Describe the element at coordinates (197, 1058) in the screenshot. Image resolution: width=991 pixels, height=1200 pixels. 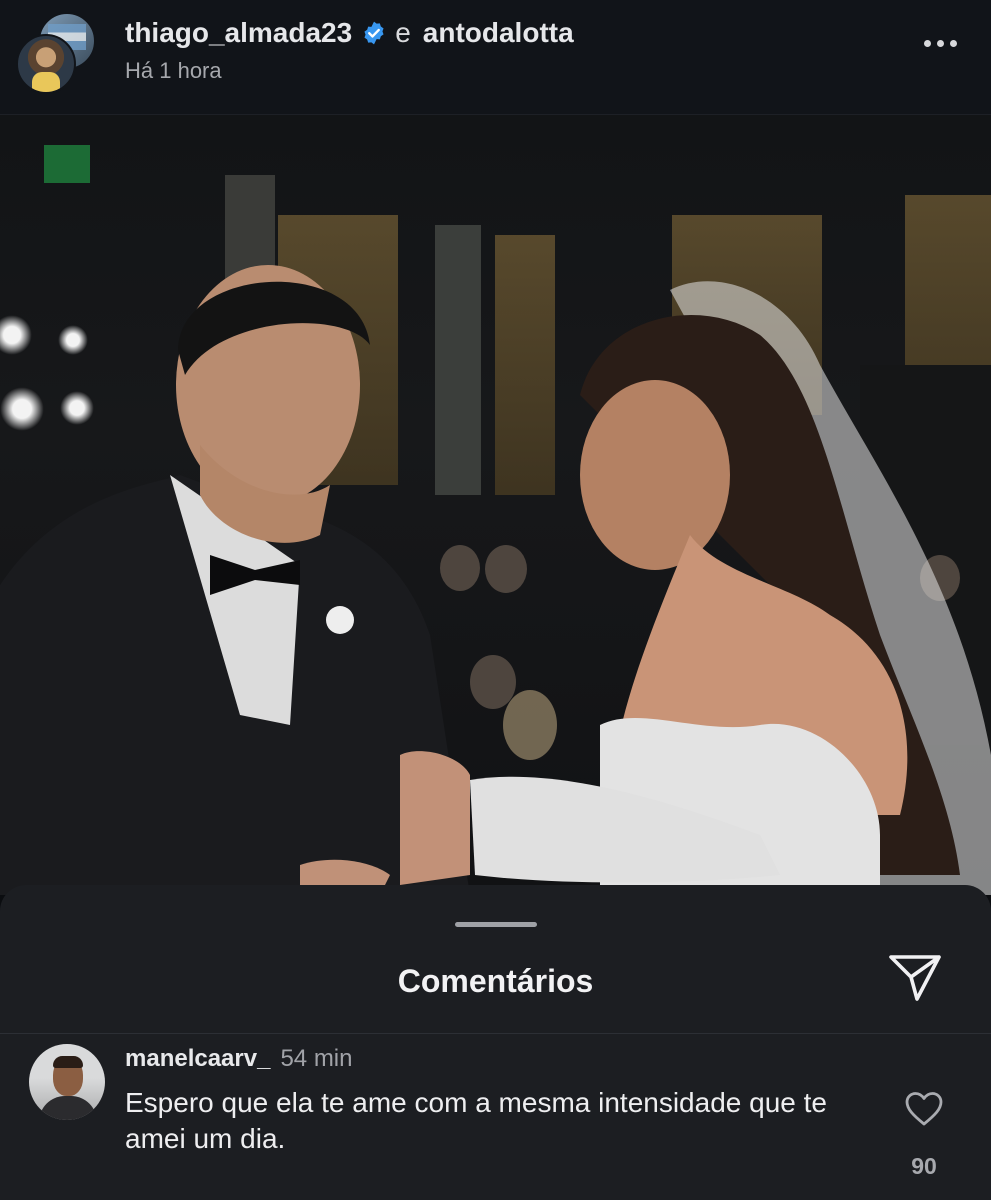
I see `commenter-username: manelcaarv_` at that location.